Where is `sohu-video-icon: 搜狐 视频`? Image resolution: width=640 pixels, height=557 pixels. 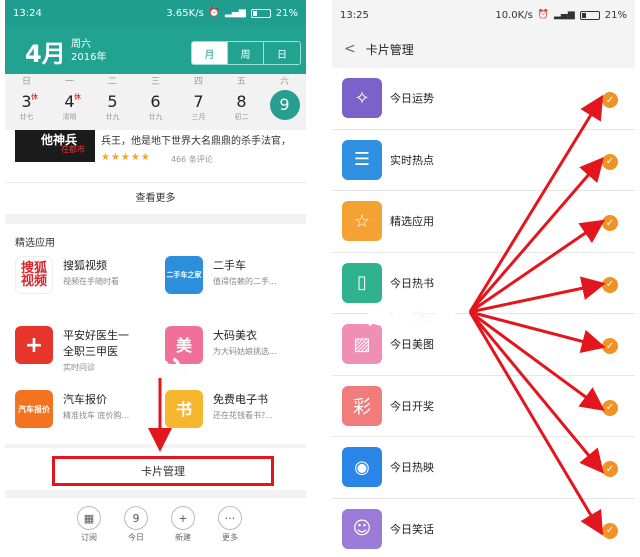
sohu-video-icon: 搜狐 视频 is located at coordinates (34, 275).